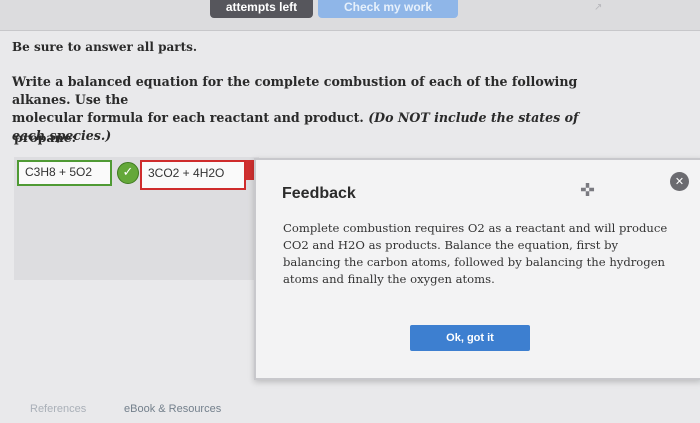 The width and height of the screenshot is (700, 423). Describe the element at coordinates (250, 170) in the screenshot. I see `popup-pointer` at that location.